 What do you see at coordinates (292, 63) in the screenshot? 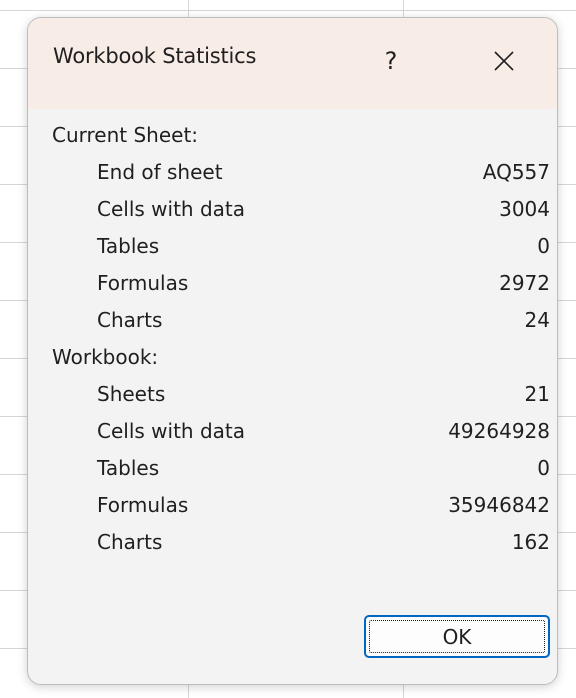
I see `dialog-titlebar: Workbook Statistics ?` at bounding box center [292, 63].